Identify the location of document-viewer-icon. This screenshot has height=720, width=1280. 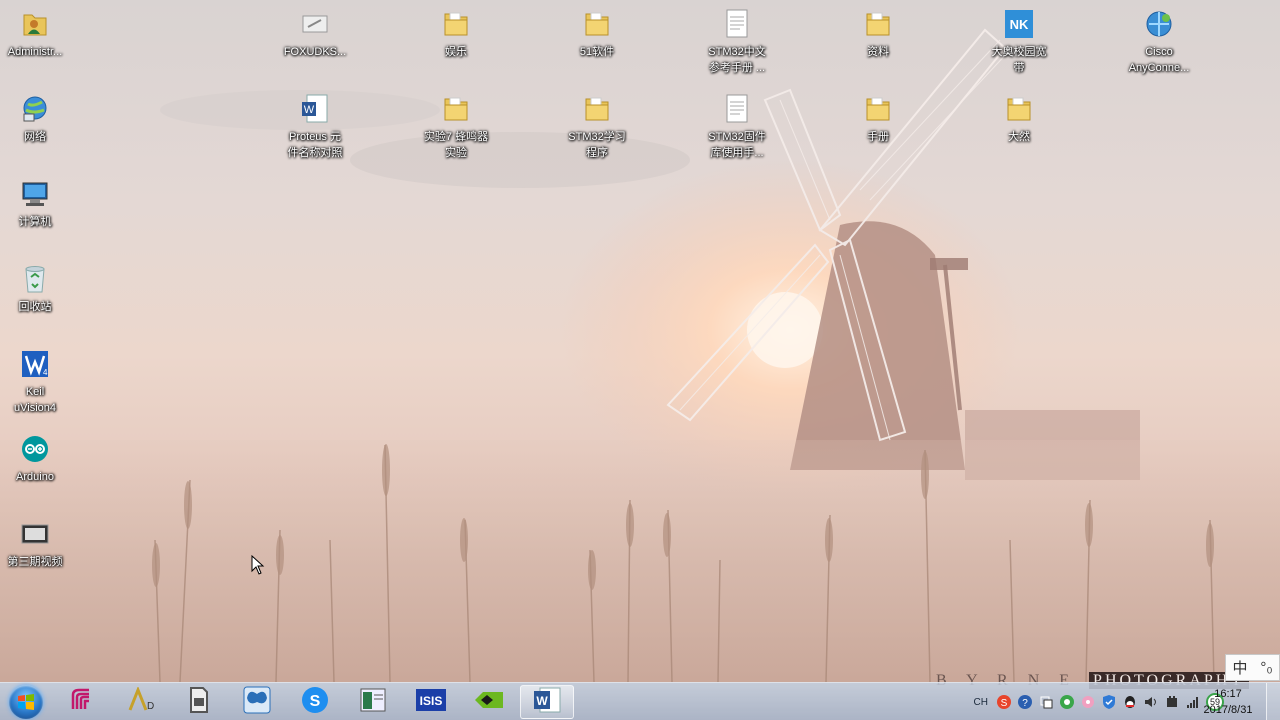
(373, 702).